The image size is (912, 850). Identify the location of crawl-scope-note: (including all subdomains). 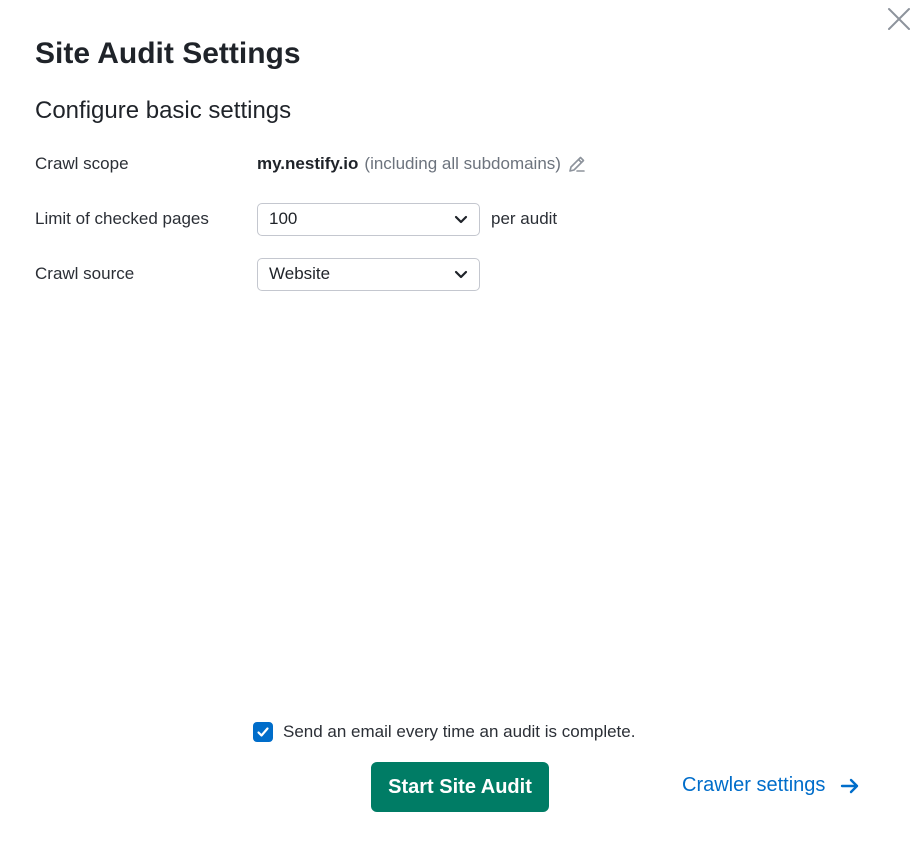
(462, 163).